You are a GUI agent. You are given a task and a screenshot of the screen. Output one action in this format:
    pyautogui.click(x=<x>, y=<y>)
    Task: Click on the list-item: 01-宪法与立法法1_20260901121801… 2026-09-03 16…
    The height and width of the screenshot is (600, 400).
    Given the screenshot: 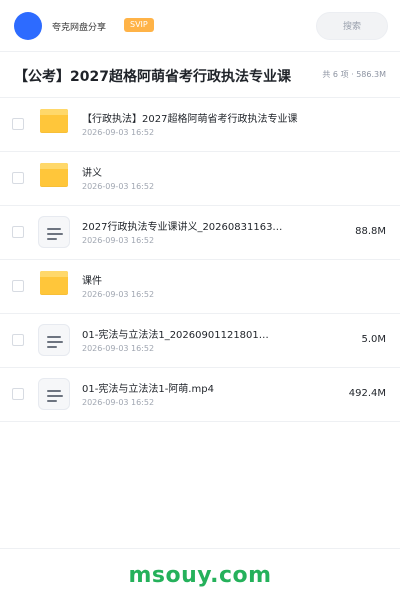 What is the action you would take?
    pyautogui.click(x=200, y=341)
    